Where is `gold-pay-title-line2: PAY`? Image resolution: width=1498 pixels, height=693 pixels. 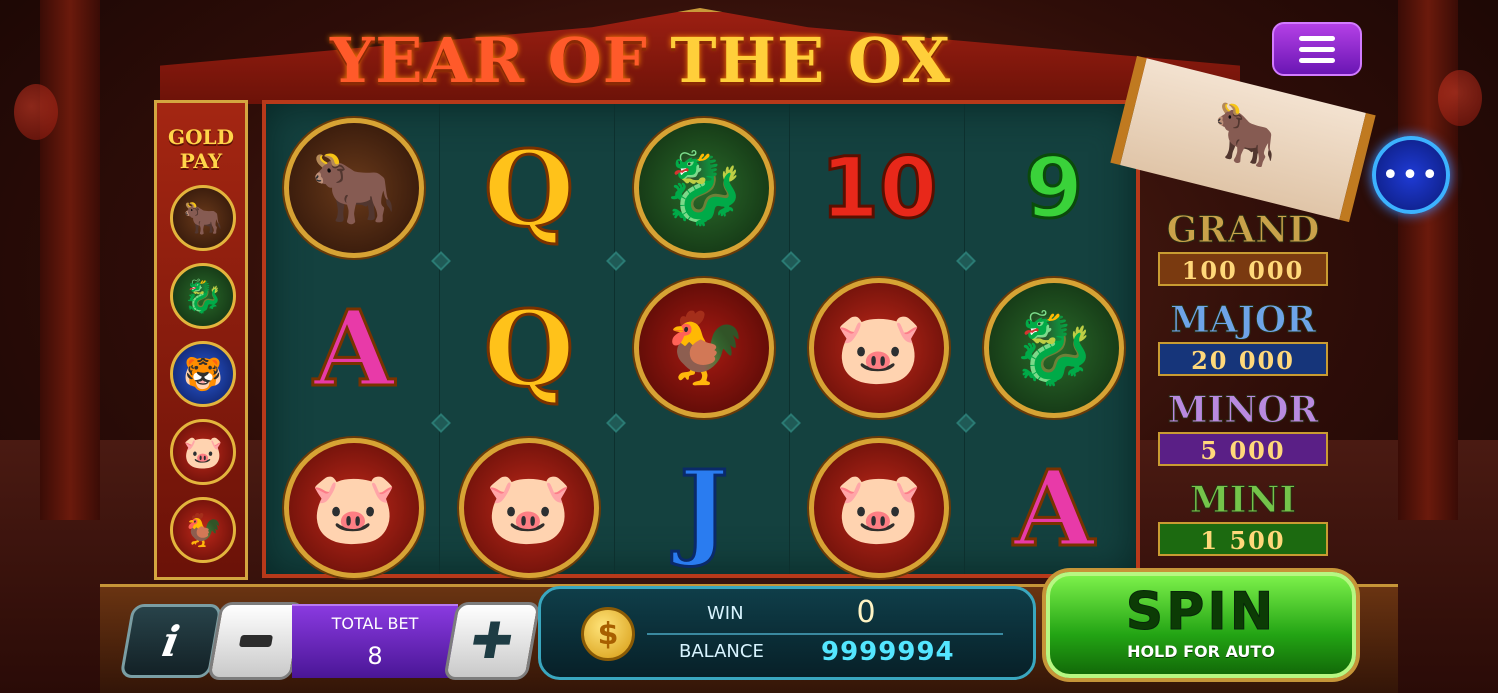 gold-pay-title-line2: PAY is located at coordinates (201, 161).